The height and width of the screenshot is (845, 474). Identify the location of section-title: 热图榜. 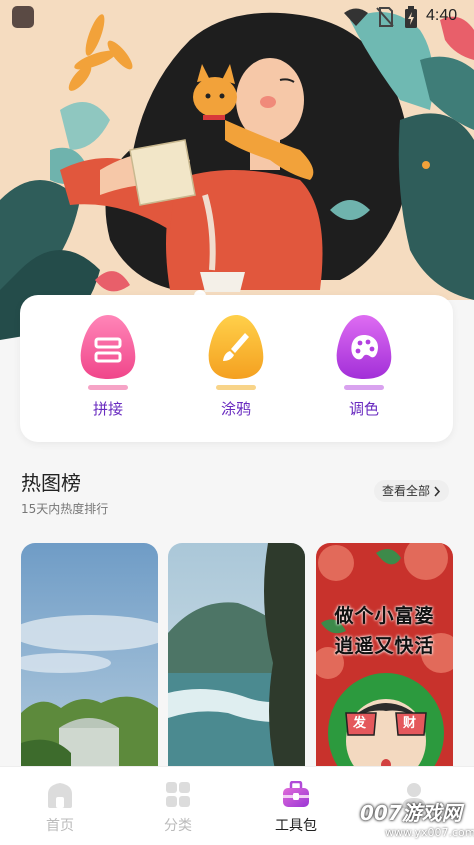
(51, 483).